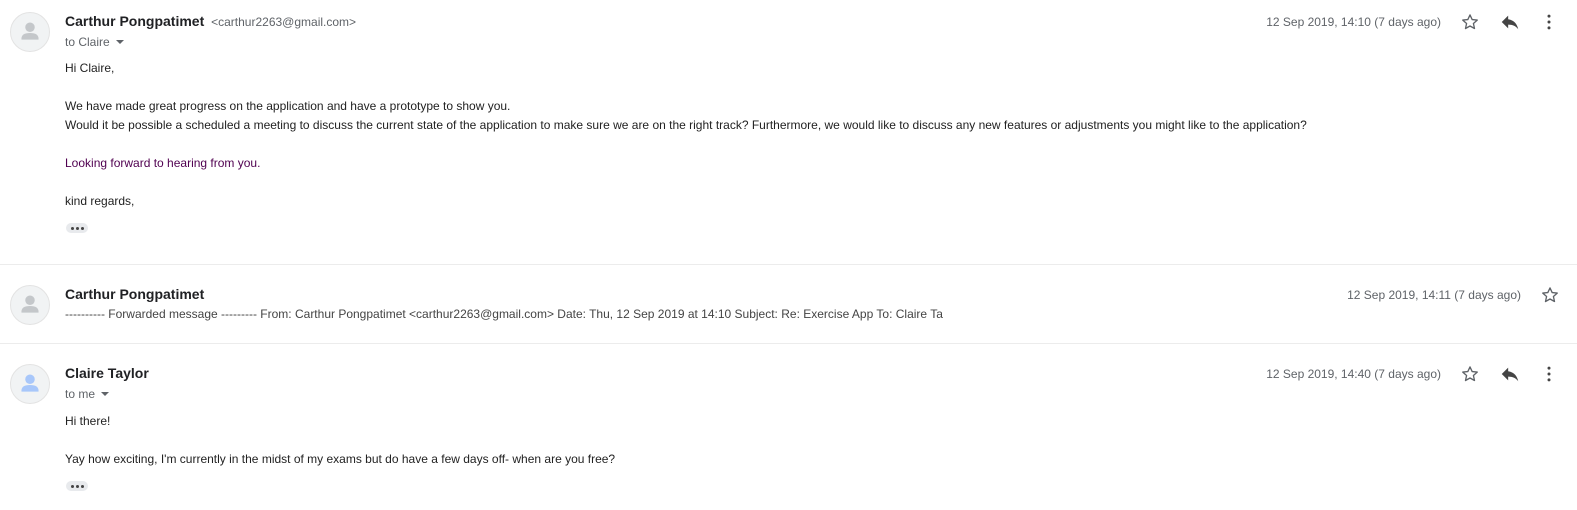 The image size is (1577, 510). I want to click on message-timestamp: 12 Sep 2019, 14:11 (7 days ago), so click(1434, 295).